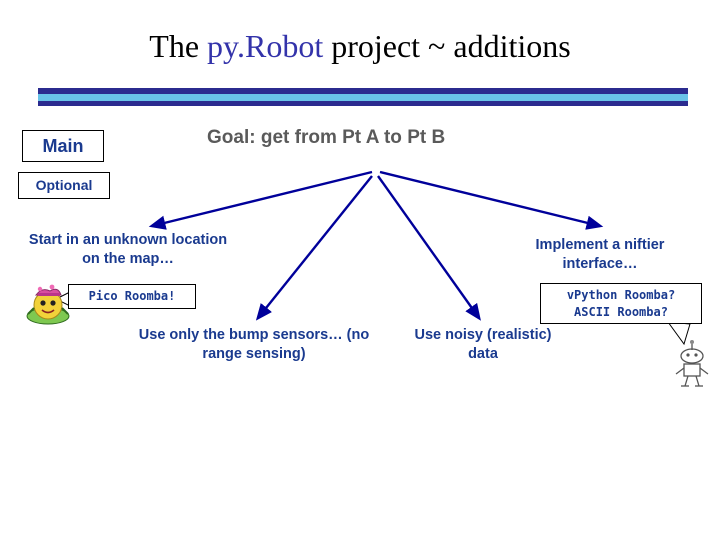 The image size is (720, 540). I want to click on callout-pico-roomba: Pico Roomba!, so click(132, 296).